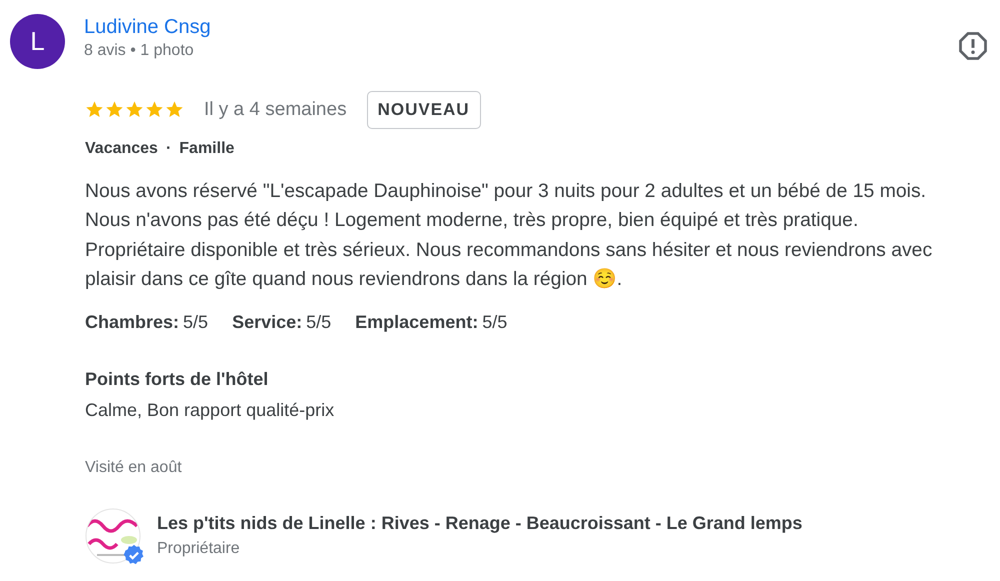 The width and height of the screenshot is (1000, 581). I want to click on reviewer-stats: 8 avis • 1 photo, so click(139, 51).